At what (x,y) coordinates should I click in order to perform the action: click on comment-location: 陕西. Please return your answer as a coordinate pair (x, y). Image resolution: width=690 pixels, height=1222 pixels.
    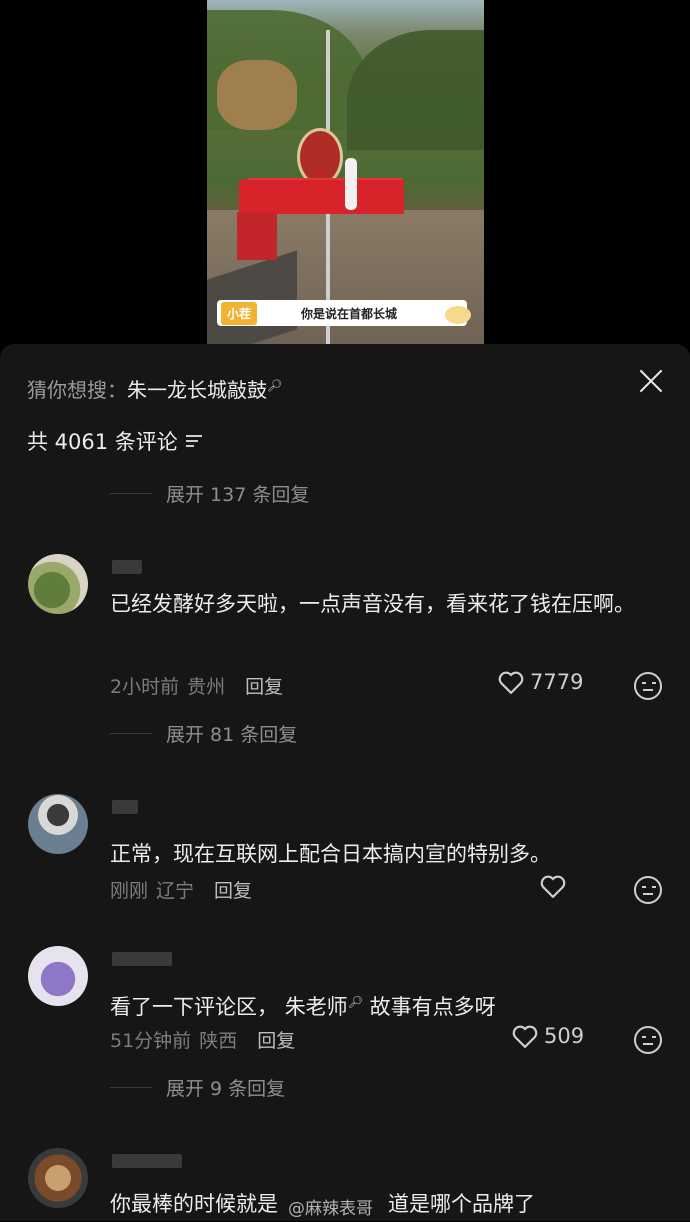
    Looking at the image, I should click on (218, 1041).